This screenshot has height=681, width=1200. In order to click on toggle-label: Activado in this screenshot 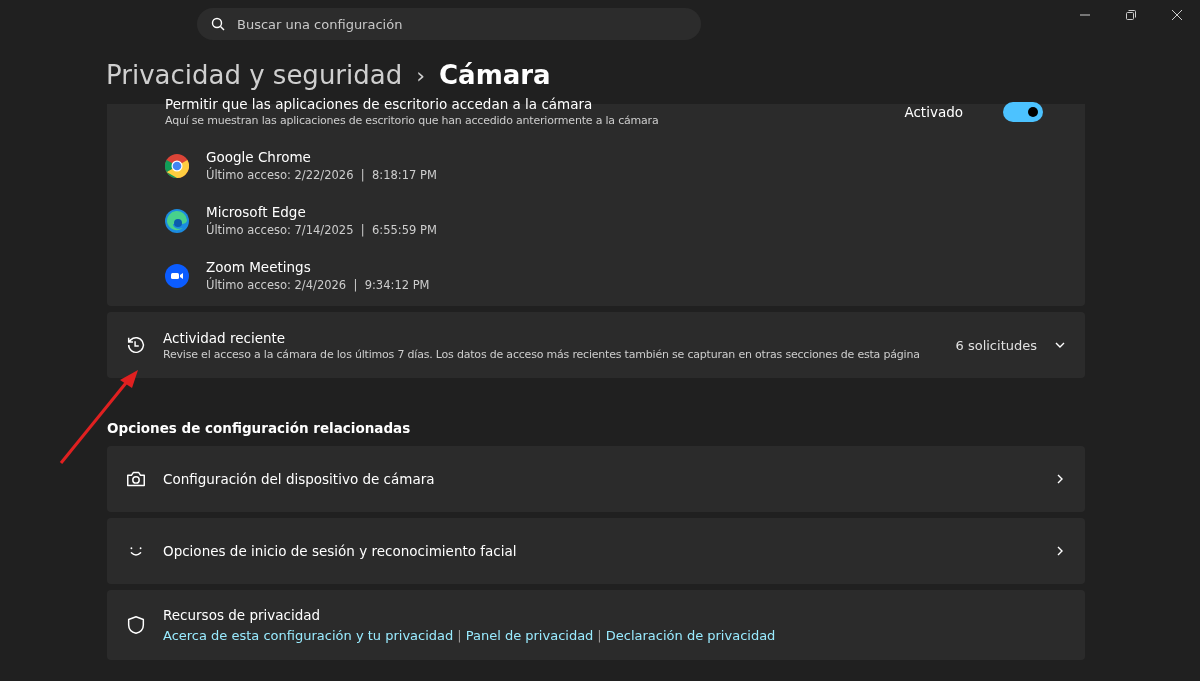, I will do `click(933, 111)`.